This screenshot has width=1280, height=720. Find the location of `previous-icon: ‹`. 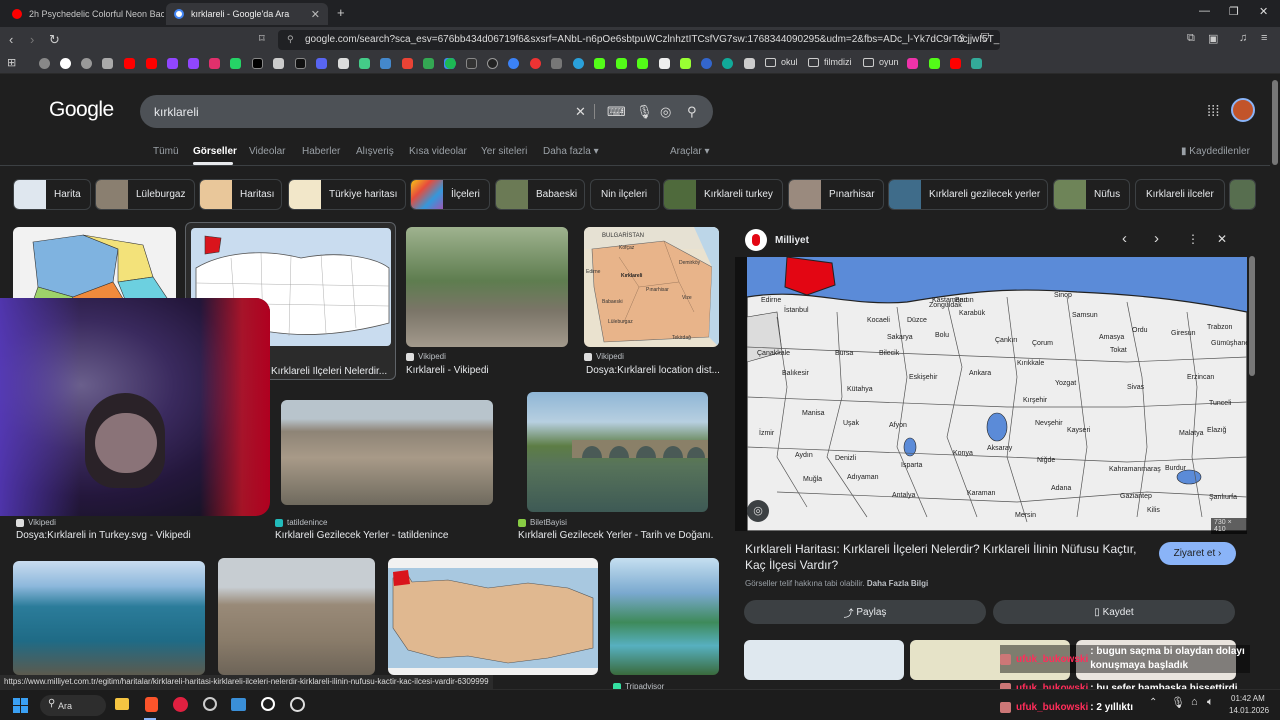

previous-icon: ‹ is located at coordinates (1124, 238).